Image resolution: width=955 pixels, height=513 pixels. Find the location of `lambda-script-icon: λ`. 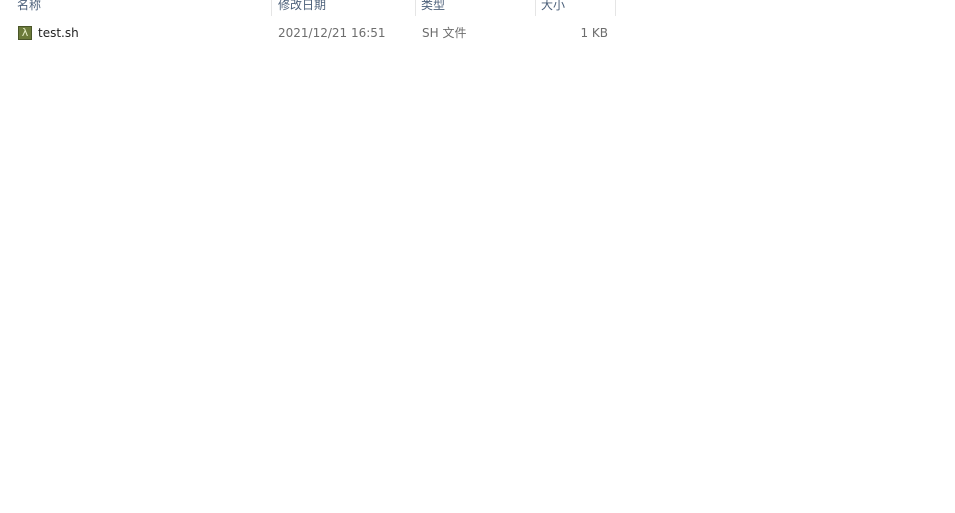

lambda-script-icon: λ is located at coordinates (25, 33).